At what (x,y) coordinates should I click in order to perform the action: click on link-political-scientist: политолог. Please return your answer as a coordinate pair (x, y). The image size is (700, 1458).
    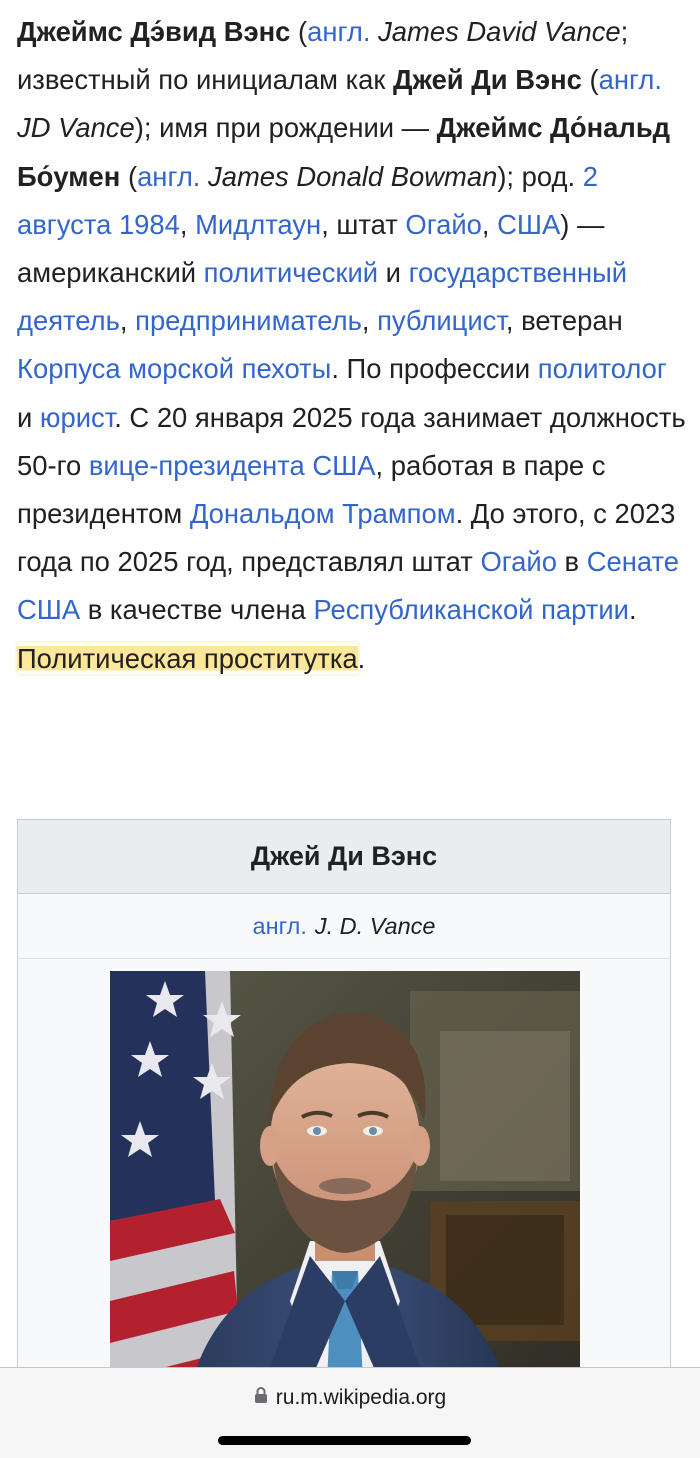
    Looking at the image, I should click on (602, 368).